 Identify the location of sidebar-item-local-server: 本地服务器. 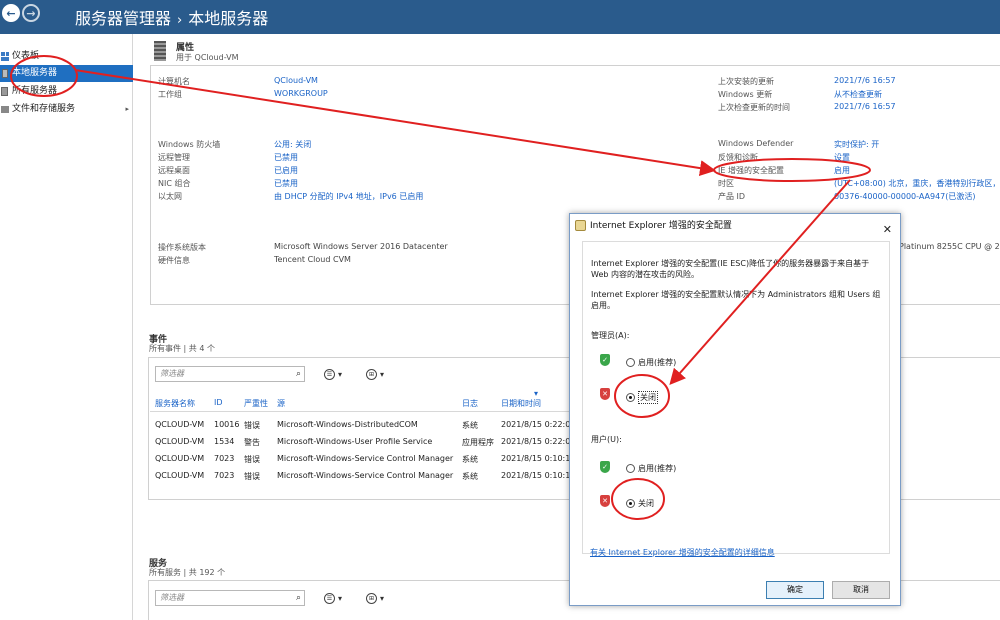
(66, 73).